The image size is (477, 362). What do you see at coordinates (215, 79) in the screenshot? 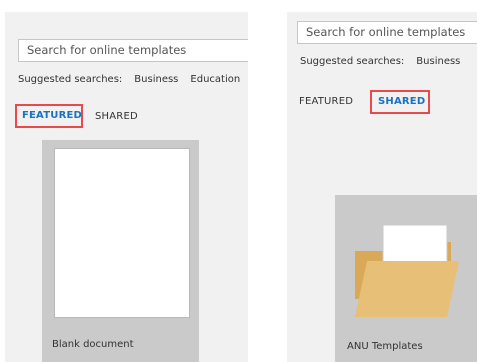
I see `suggested-search-education: Education` at bounding box center [215, 79].